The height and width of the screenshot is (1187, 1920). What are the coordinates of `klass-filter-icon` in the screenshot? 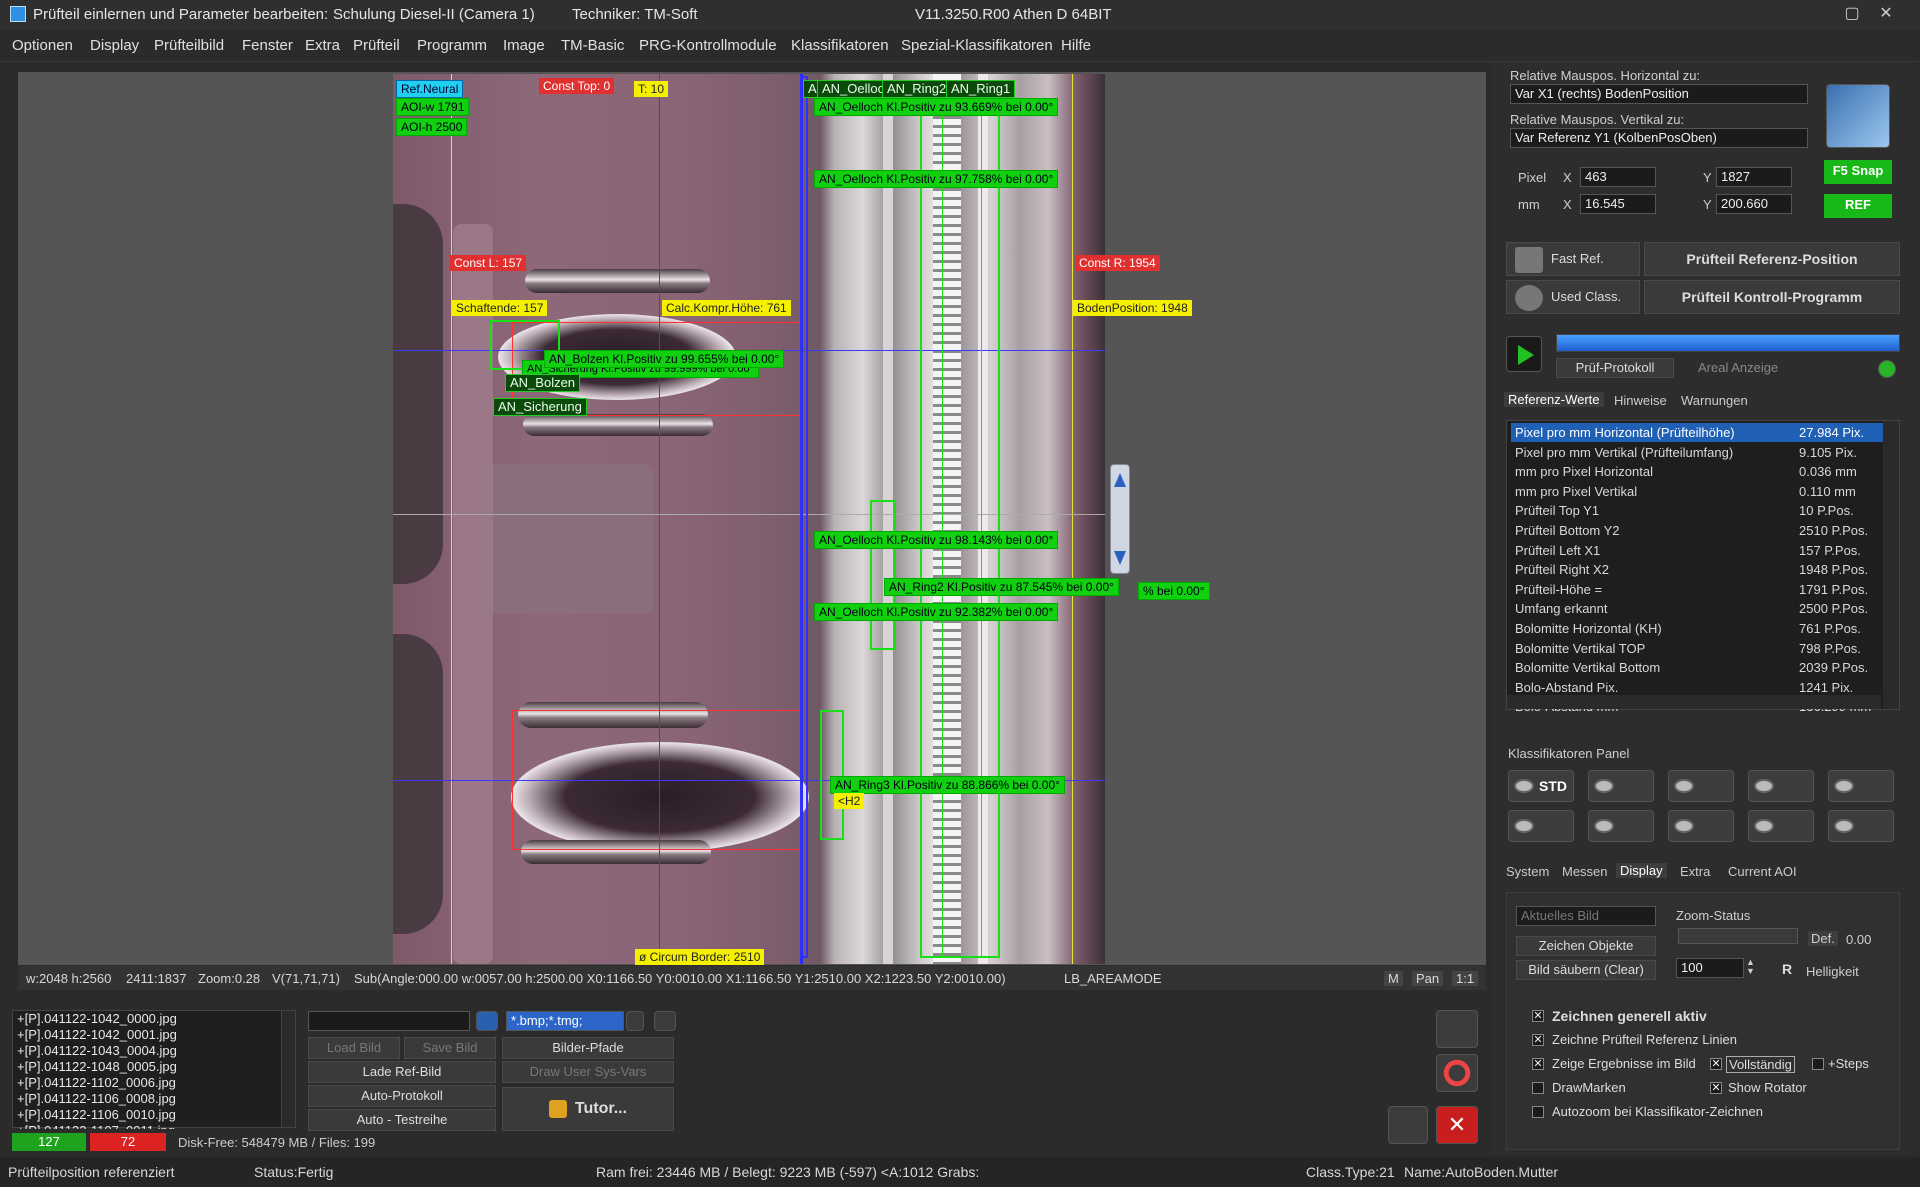 It's located at (1861, 826).